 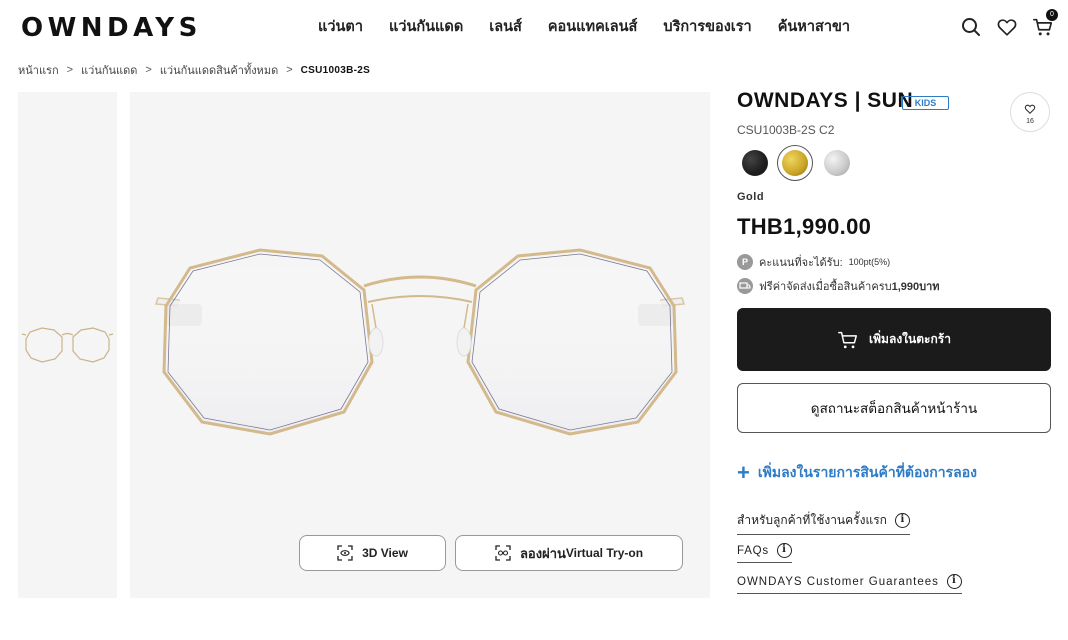 What do you see at coordinates (111, 28) in the screenshot?
I see `owndays-logo: OWNDAYS` at bounding box center [111, 28].